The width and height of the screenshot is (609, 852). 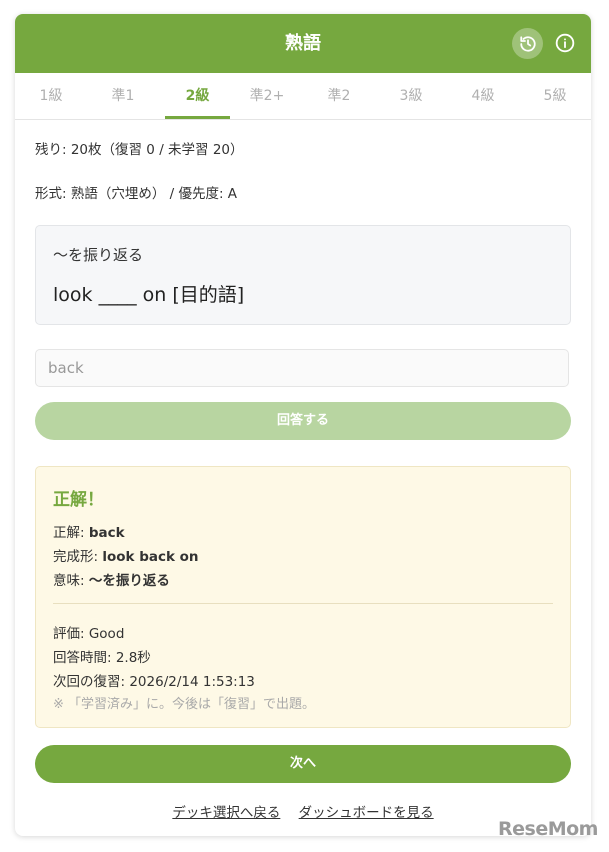 I want to click on tab-jun2: 準2, so click(x=339, y=96).